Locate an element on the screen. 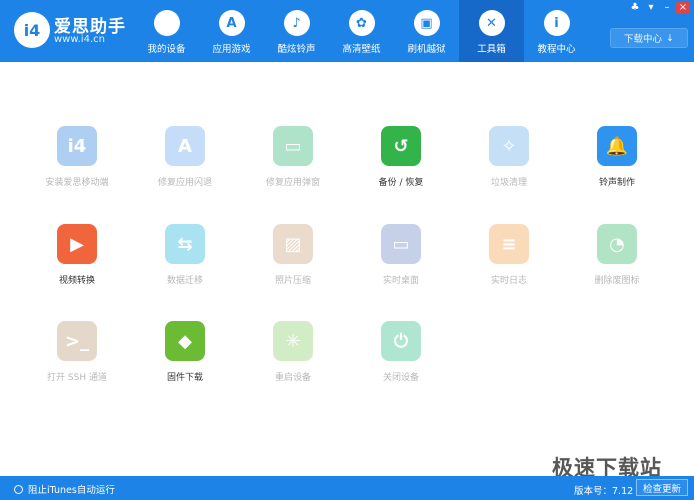  minimize-icon: – is located at coordinates (667, 8).